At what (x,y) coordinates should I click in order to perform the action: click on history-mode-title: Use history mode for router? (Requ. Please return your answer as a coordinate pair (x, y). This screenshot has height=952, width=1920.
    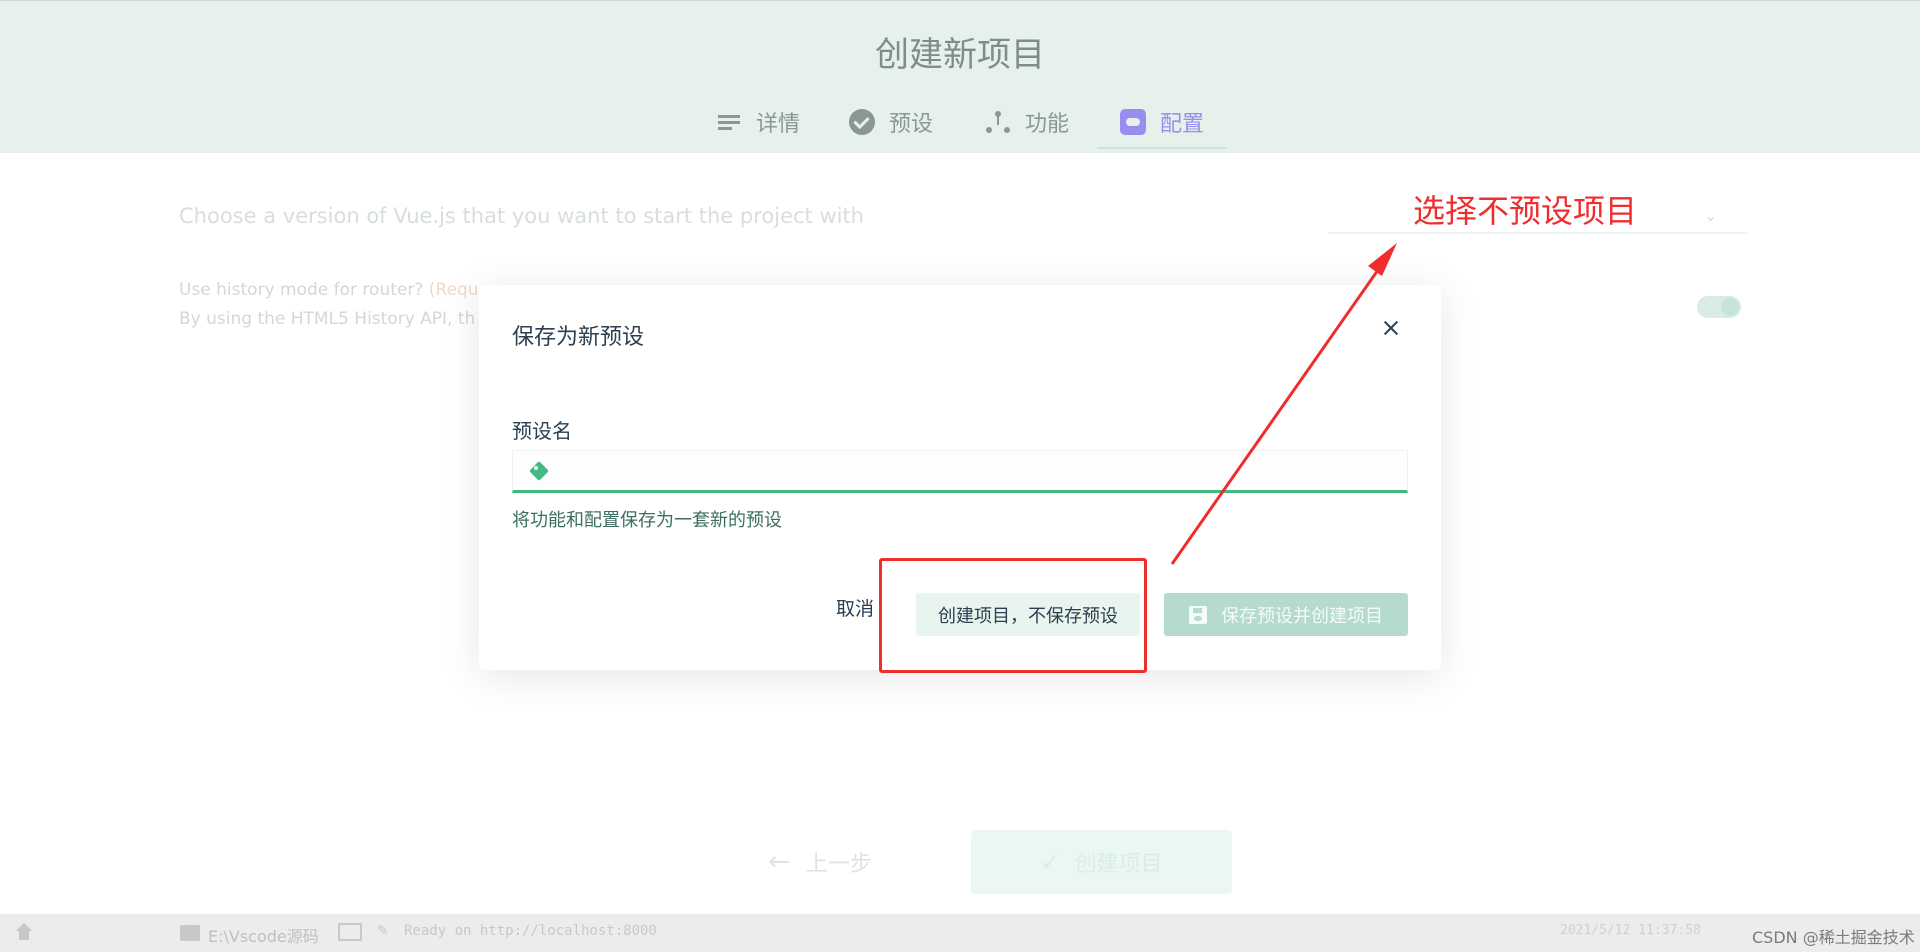
    Looking at the image, I should click on (328, 290).